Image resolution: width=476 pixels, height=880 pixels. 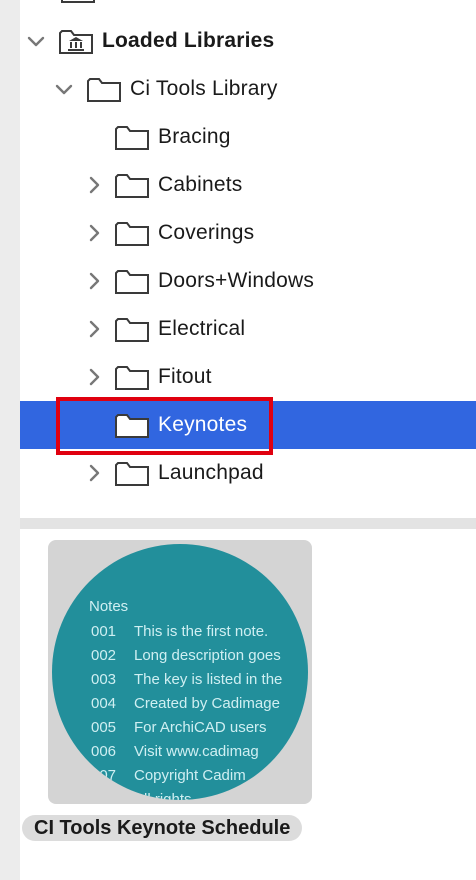 What do you see at coordinates (104, 655) in the screenshot?
I see `thumb-code: 002` at bounding box center [104, 655].